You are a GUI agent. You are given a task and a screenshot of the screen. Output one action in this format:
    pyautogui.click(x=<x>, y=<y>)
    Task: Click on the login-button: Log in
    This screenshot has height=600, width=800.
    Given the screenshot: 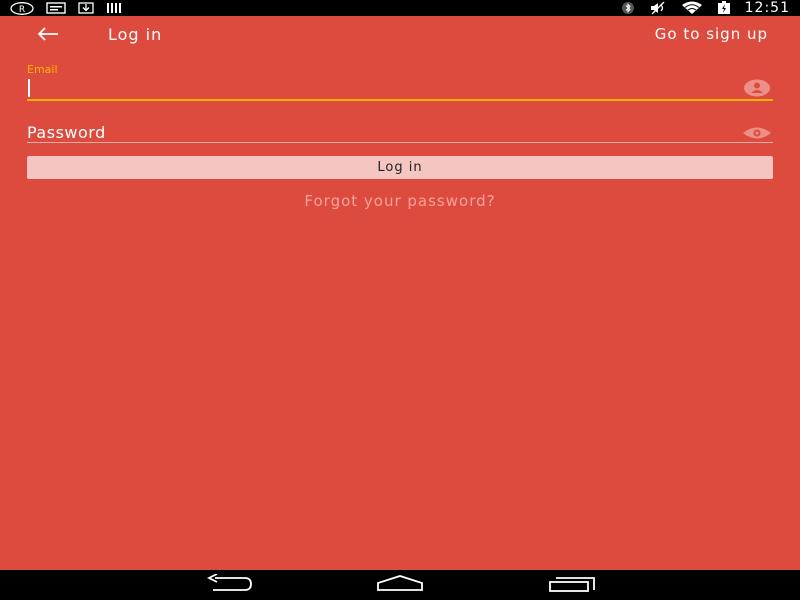 What is the action you would take?
    pyautogui.click(x=400, y=167)
    